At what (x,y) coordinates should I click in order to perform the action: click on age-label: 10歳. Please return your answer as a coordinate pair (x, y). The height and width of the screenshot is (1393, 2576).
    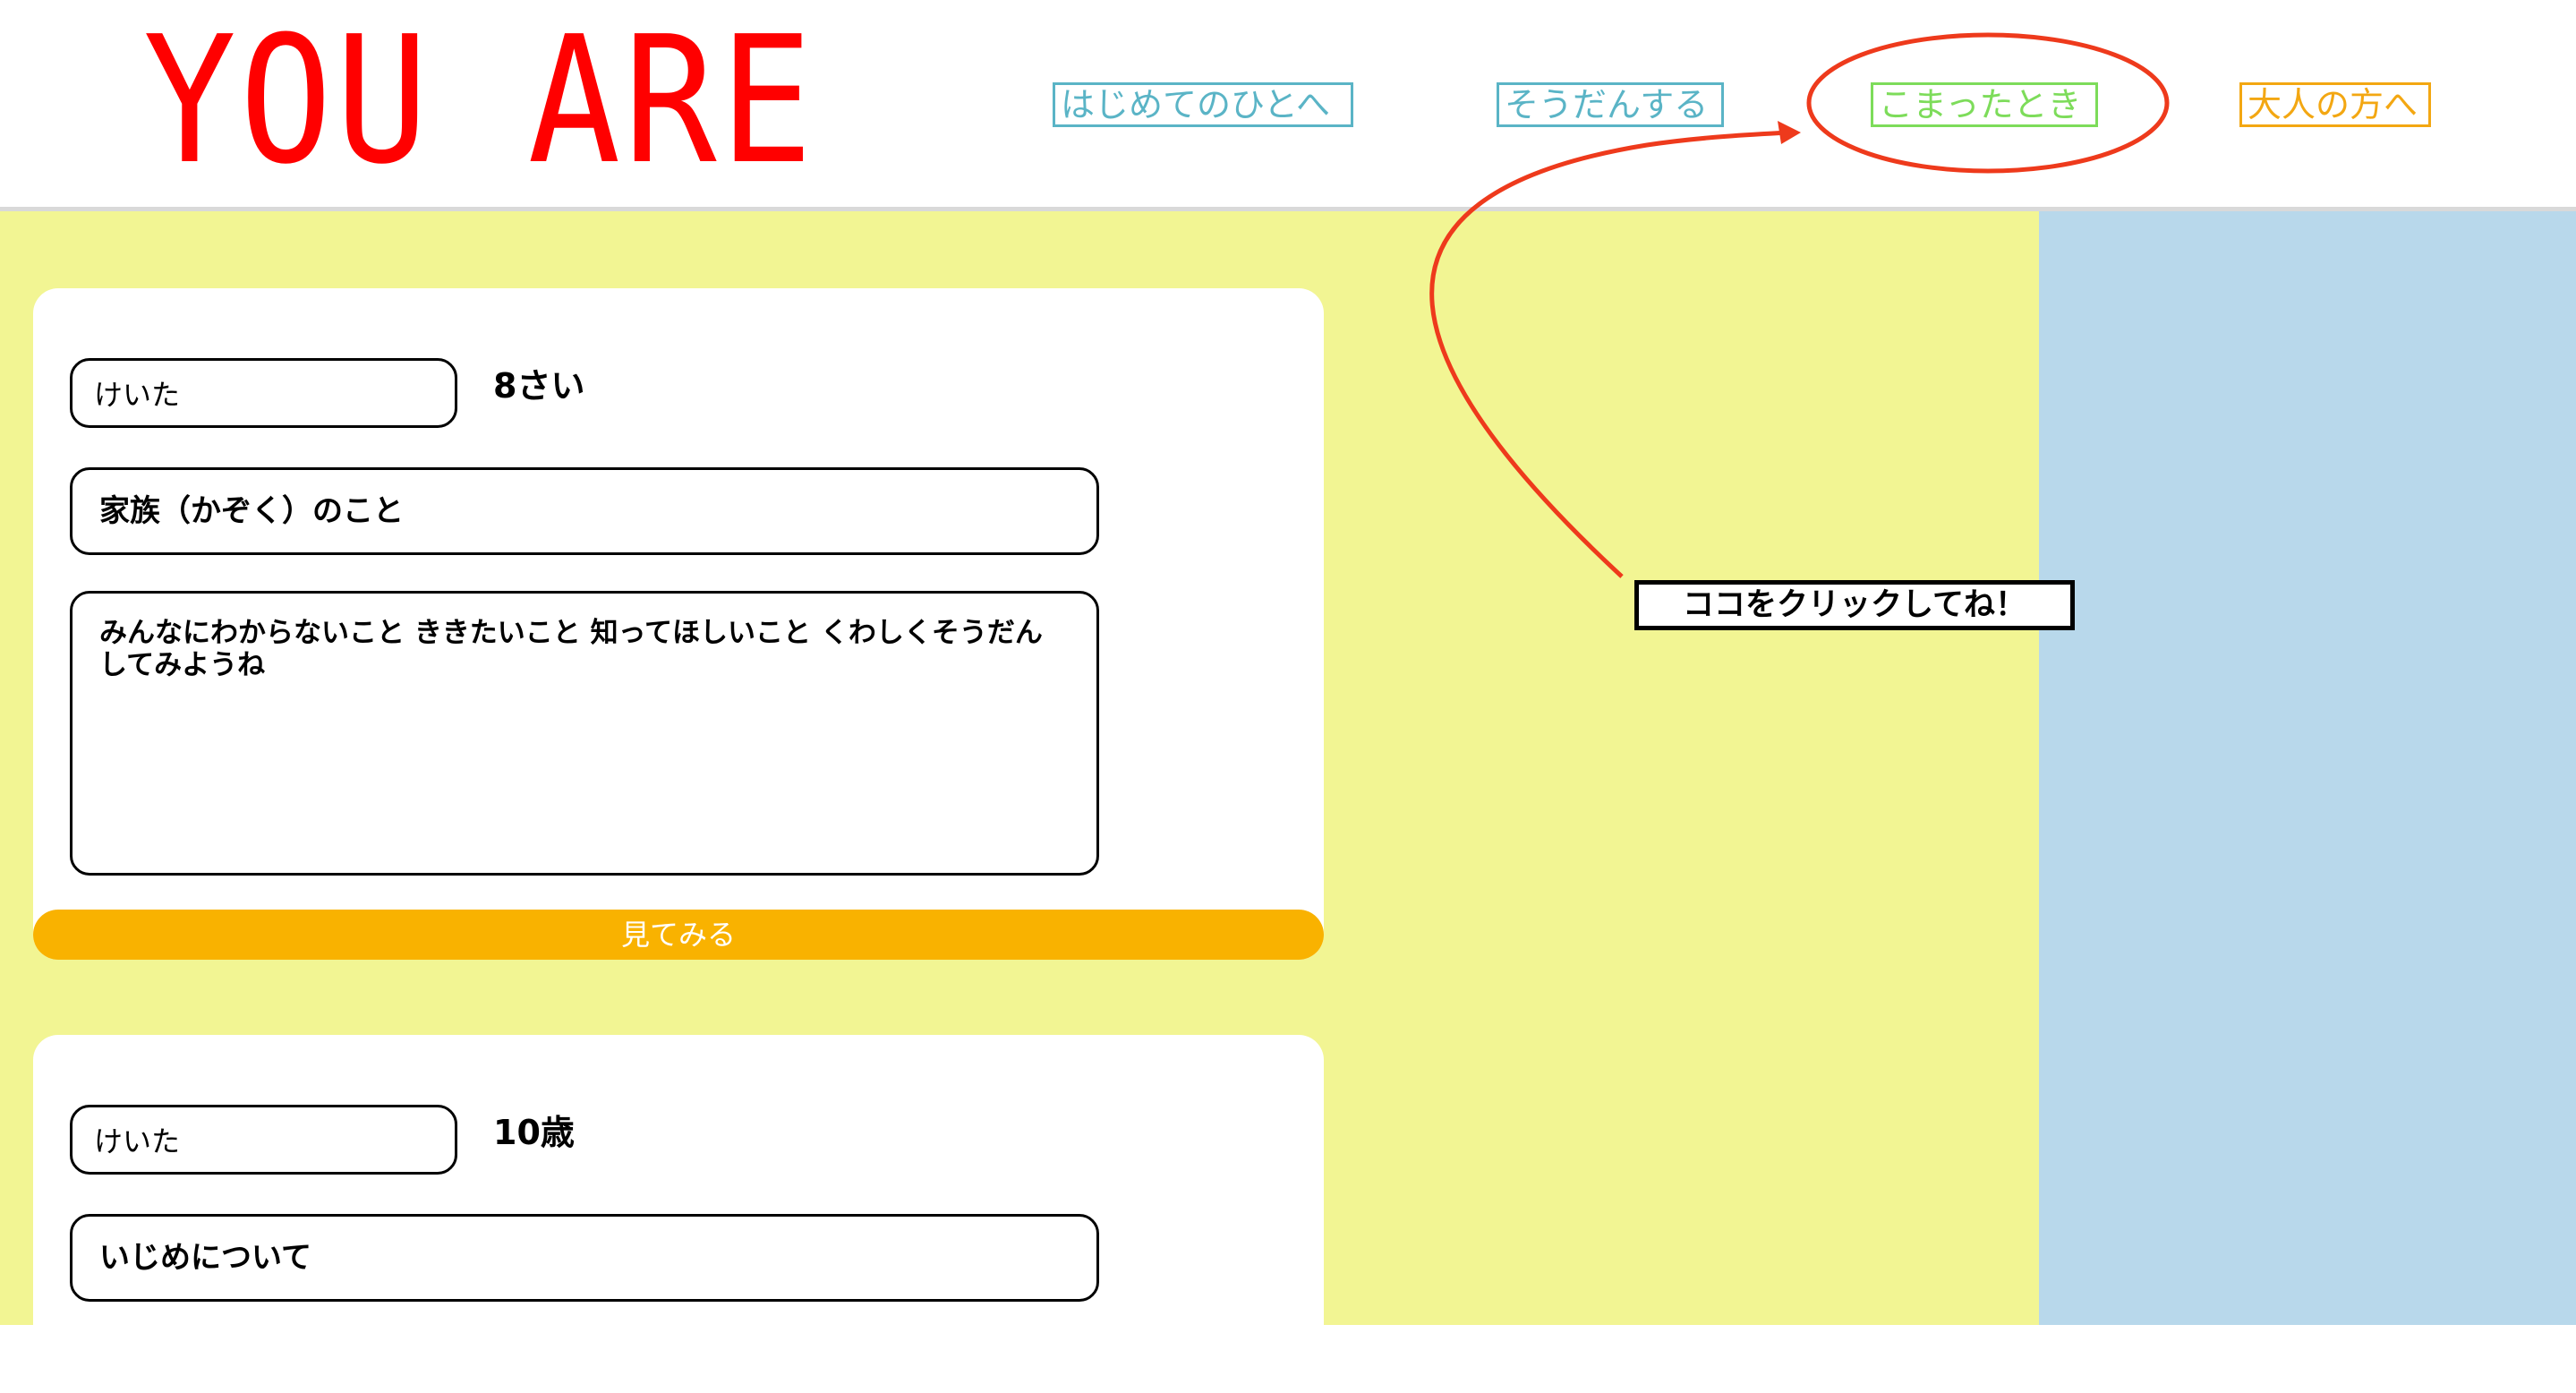
    Looking at the image, I should click on (534, 1132).